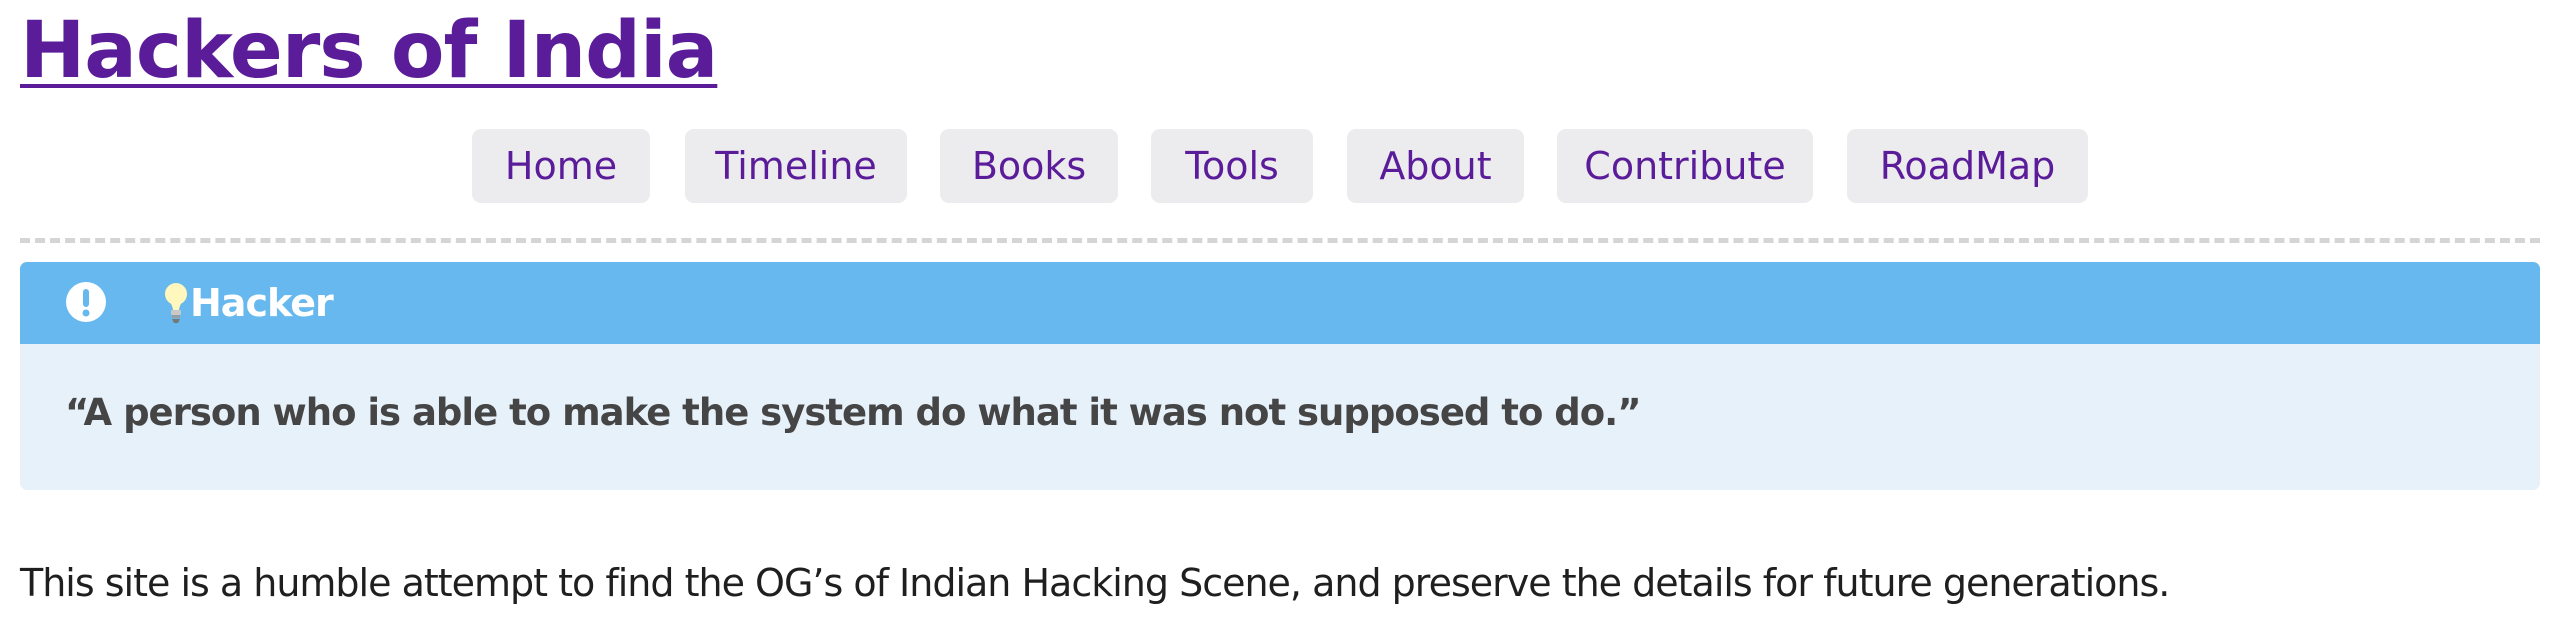 The width and height of the screenshot is (2560, 638). Describe the element at coordinates (1280, 240) in the screenshot. I see `dashed-divider` at that location.